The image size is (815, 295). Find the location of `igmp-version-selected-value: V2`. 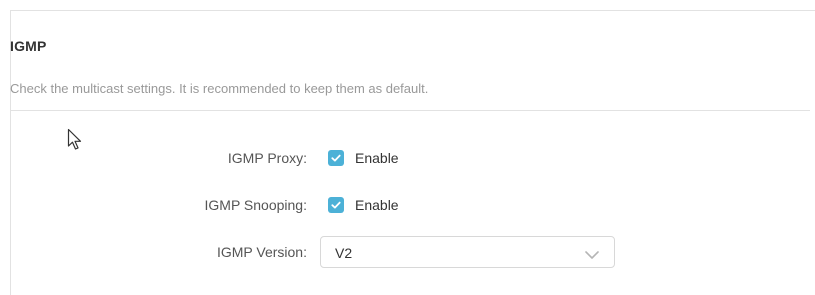

igmp-version-selected-value: V2 is located at coordinates (344, 253).